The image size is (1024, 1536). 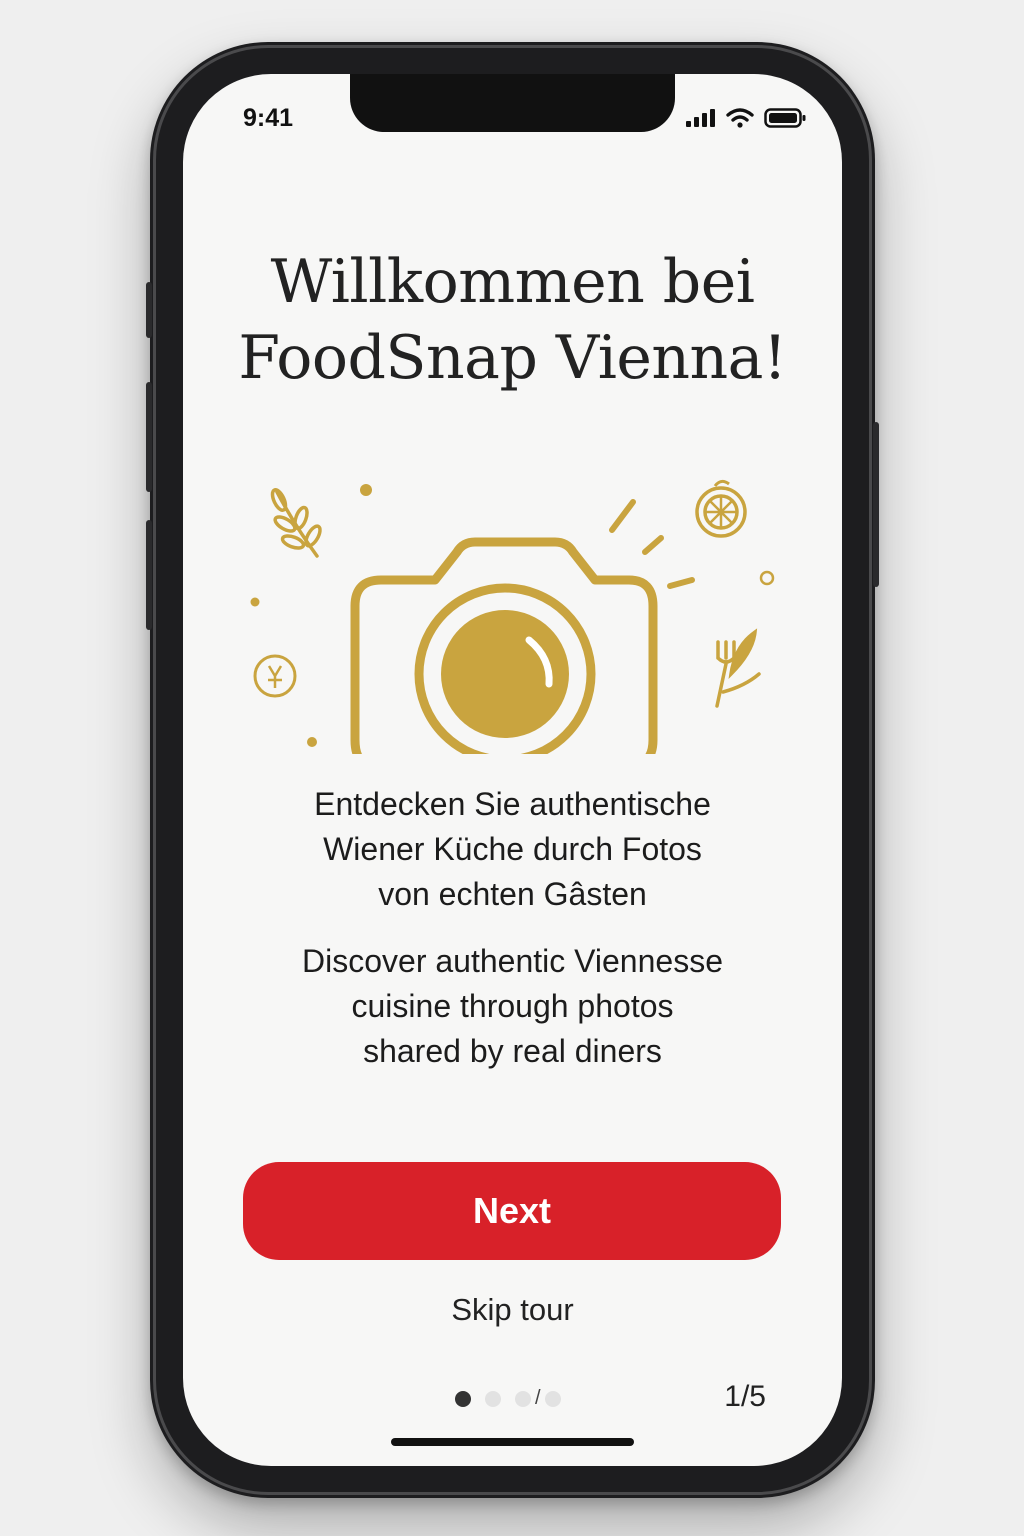 What do you see at coordinates (512, 1211) in the screenshot?
I see `next-button: Next` at bounding box center [512, 1211].